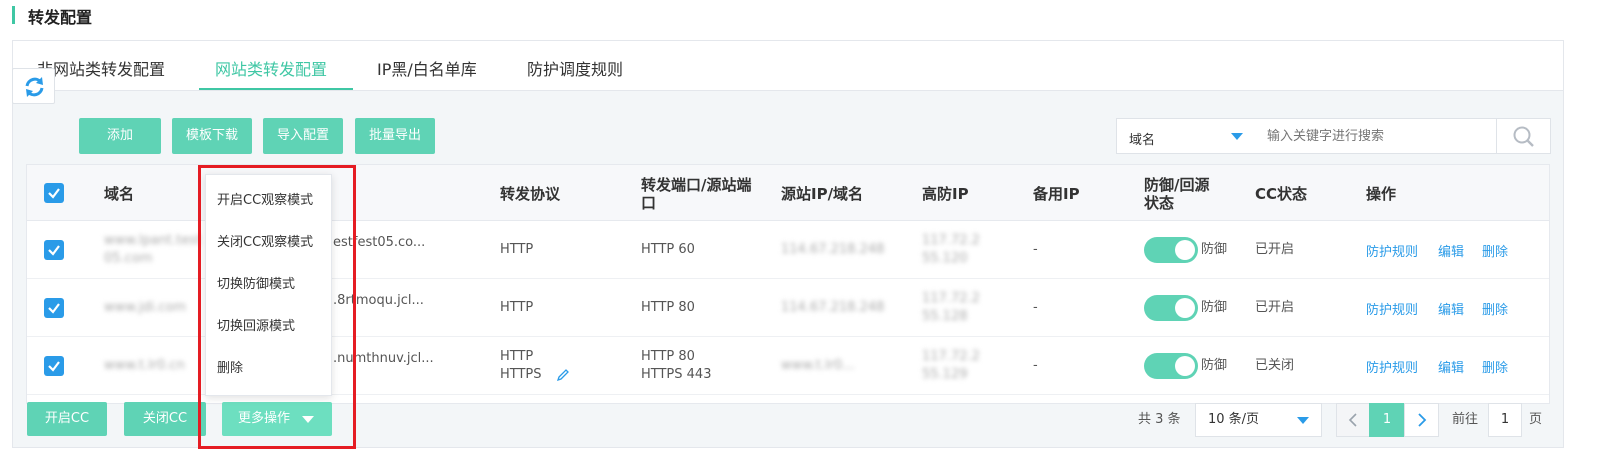  I want to click on more-actions-label: 更多操作, so click(264, 418).